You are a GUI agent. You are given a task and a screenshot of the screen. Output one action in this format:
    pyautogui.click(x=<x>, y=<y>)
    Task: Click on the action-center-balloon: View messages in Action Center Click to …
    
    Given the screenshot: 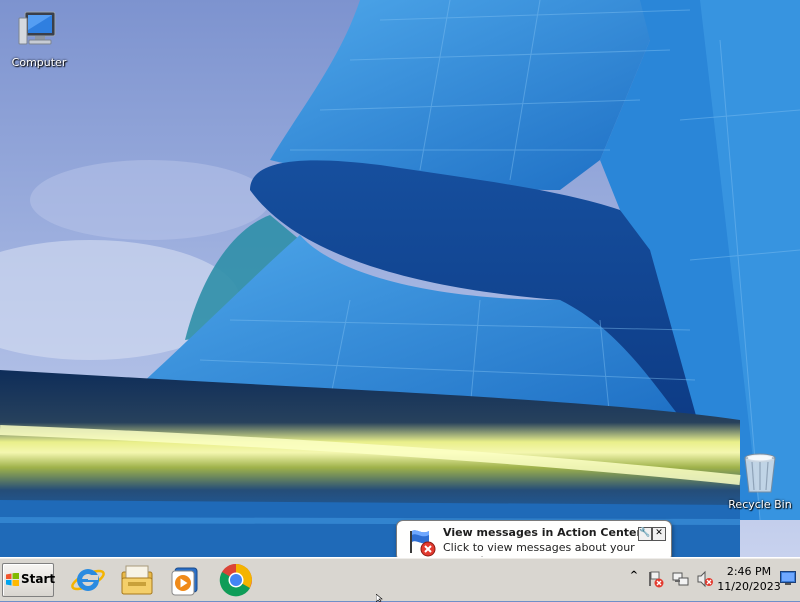 What is the action you would take?
    pyautogui.click(x=534, y=543)
    